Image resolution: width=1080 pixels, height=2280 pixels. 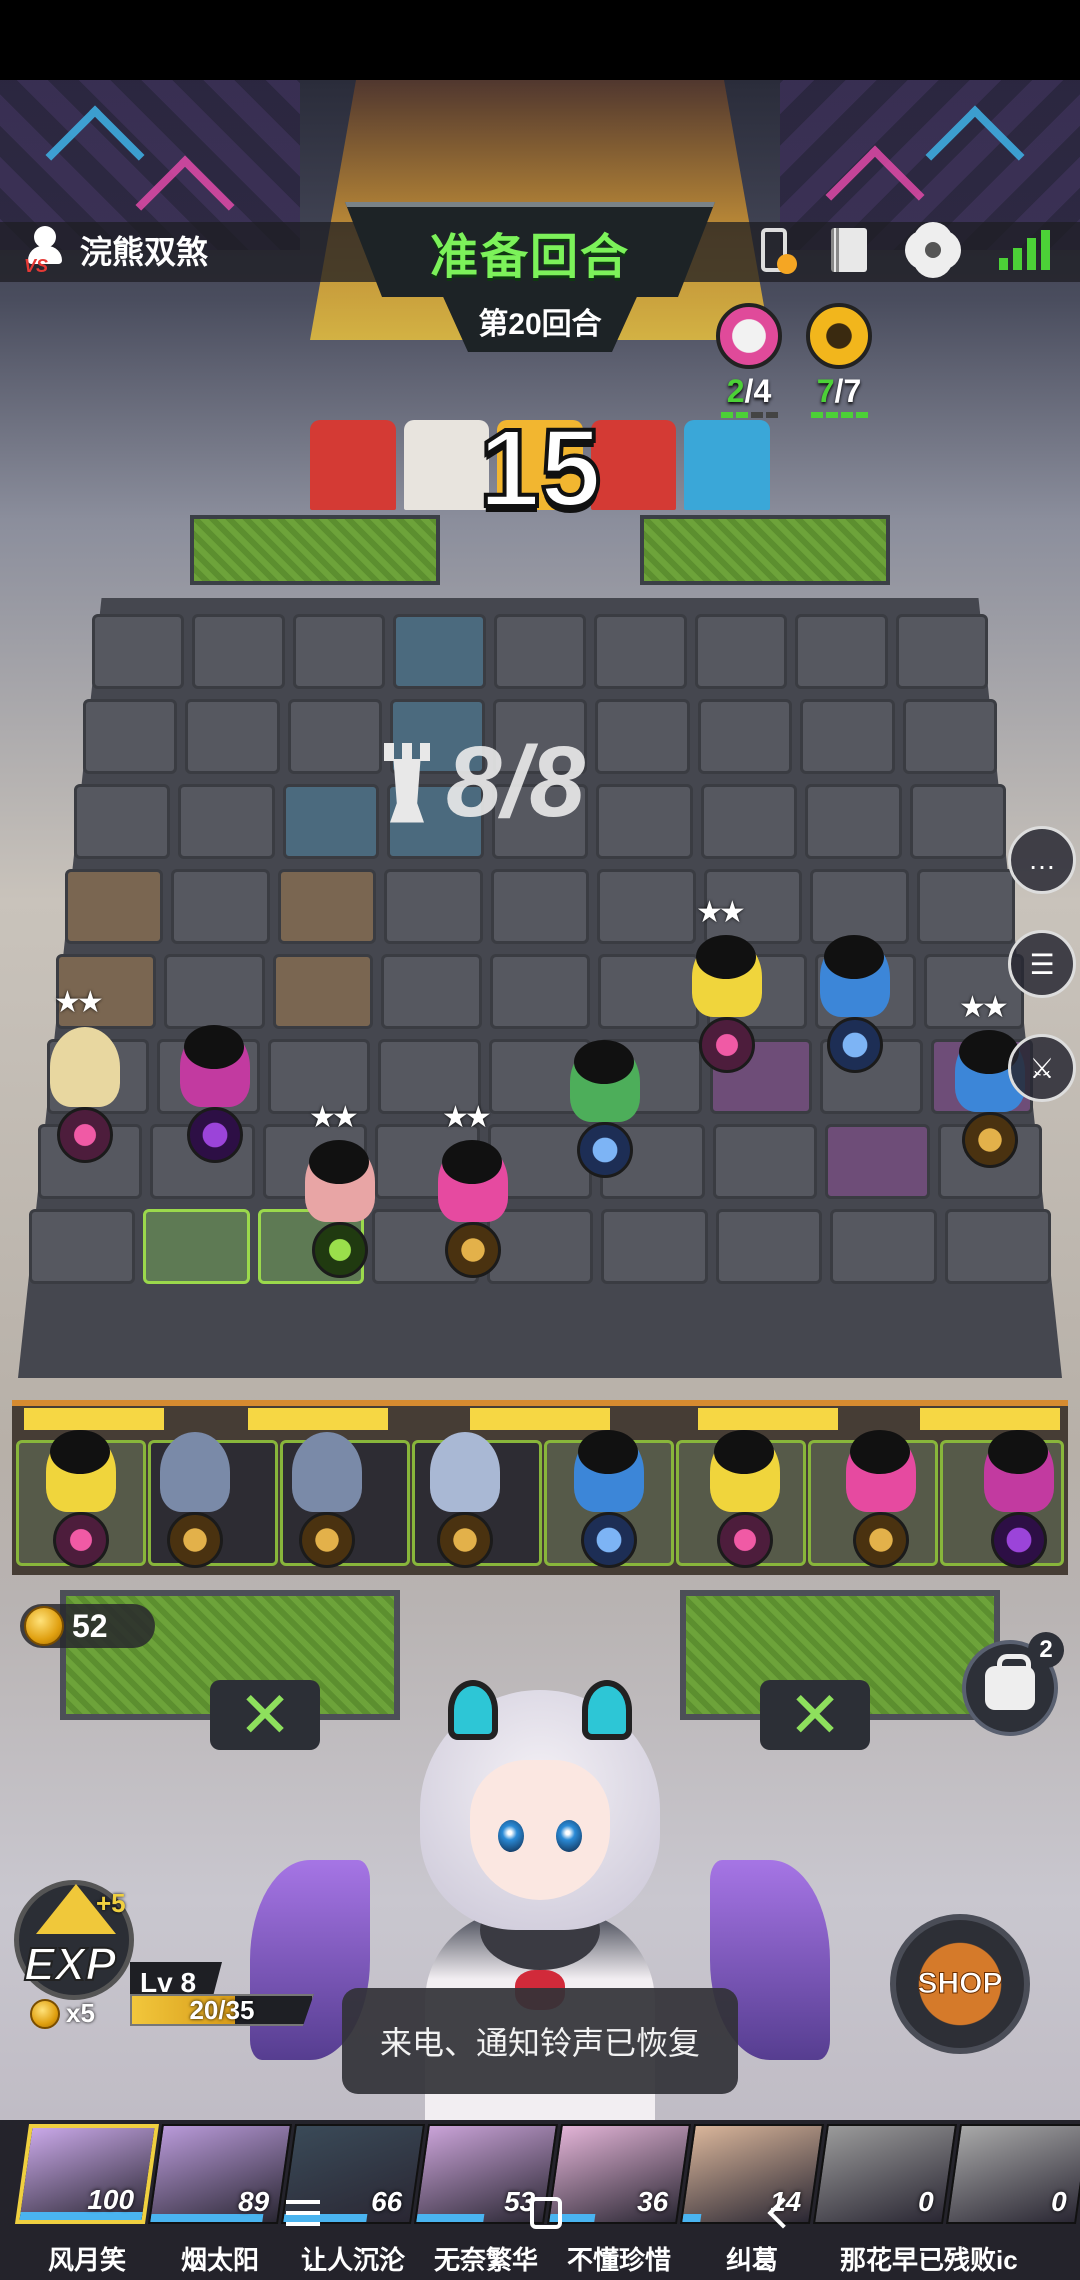 What do you see at coordinates (303, 2213) in the screenshot?
I see `menu-icon` at bounding box center [303, 2213].